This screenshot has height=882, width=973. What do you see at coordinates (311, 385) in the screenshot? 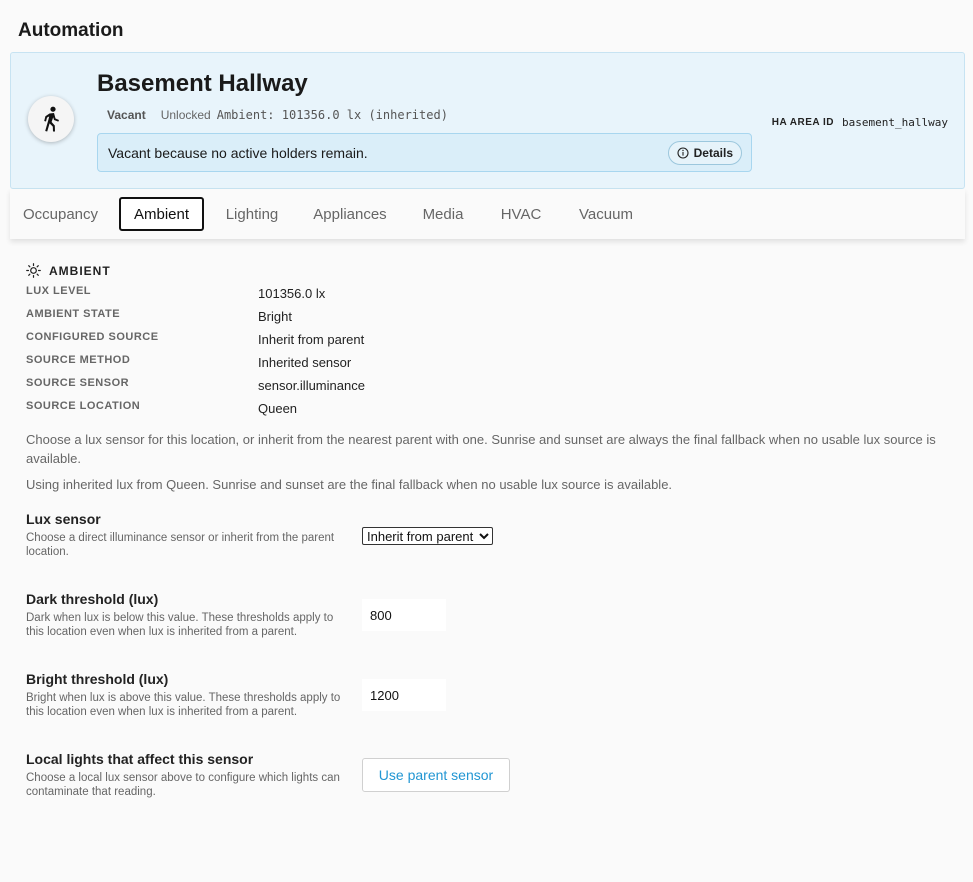
I see `source-sensor-value: sensor.illuminance` at bounding box center [311, 385].